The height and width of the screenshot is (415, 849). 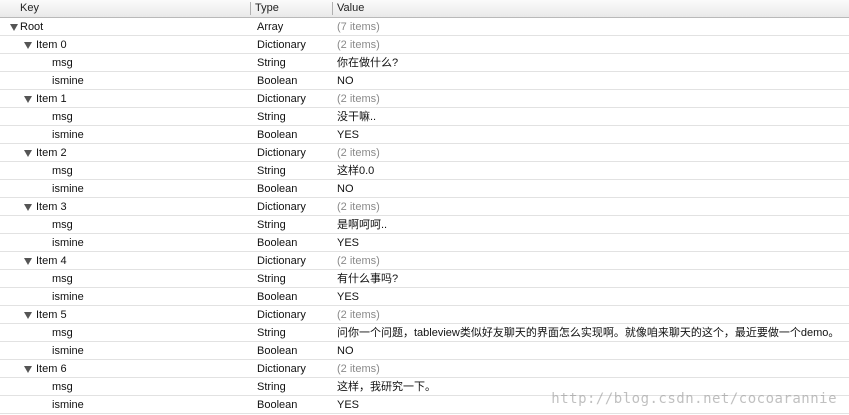 I want to click on column-header-type: Type, so click(x=267, y=8).